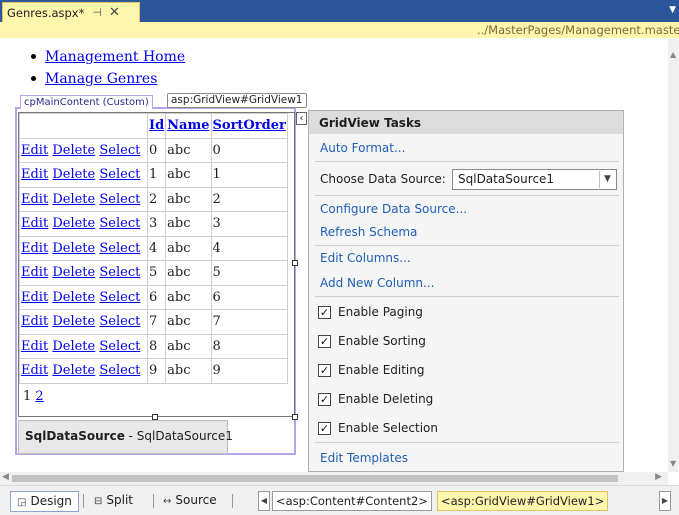 This screenshot has height=515, width=679. Describe the element at coordinates (237, 100) in the screenshot. I see `gridview-tag: asp:GridView#GridView1` at that location.